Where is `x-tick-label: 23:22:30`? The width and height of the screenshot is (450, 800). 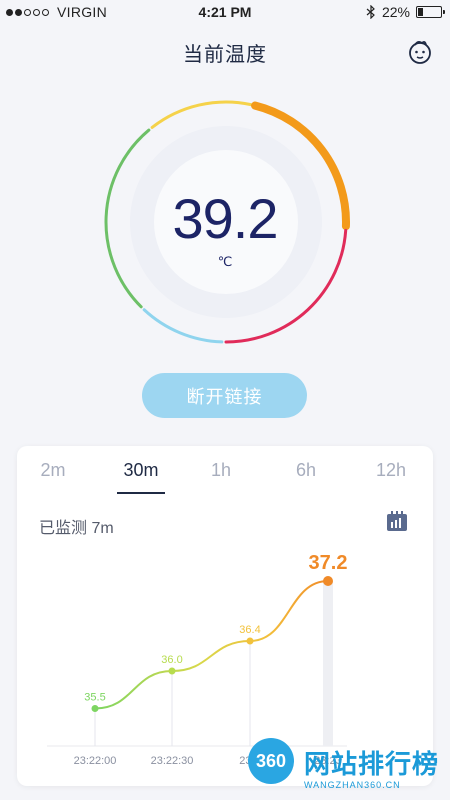
x-tick-label: 23:22:30 is located at coordinates (172, 761).